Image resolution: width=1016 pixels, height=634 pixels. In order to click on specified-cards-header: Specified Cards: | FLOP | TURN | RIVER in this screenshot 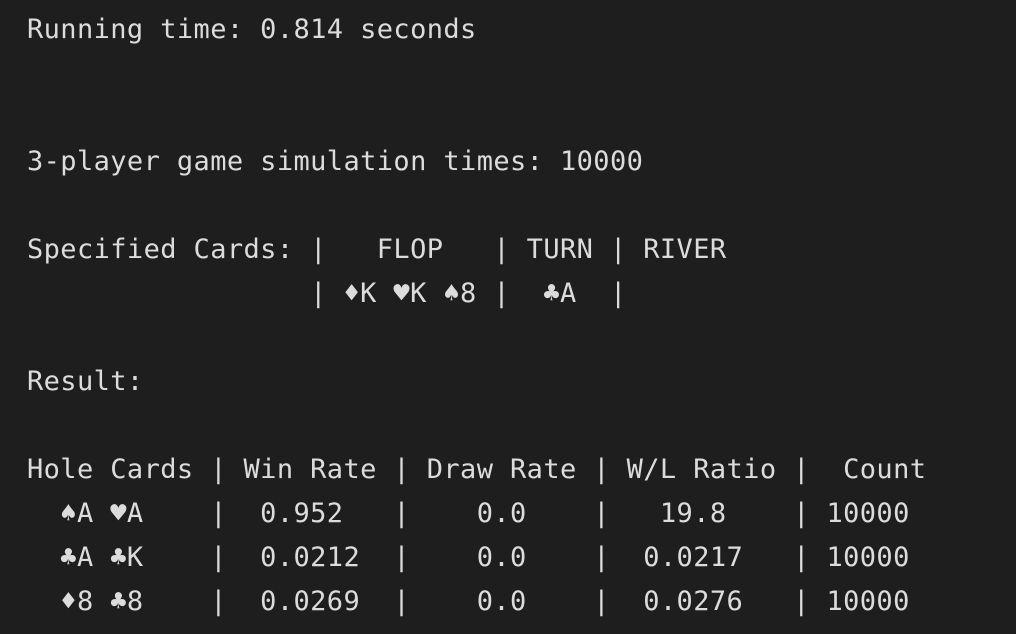, I will do `click(377, 249)`.